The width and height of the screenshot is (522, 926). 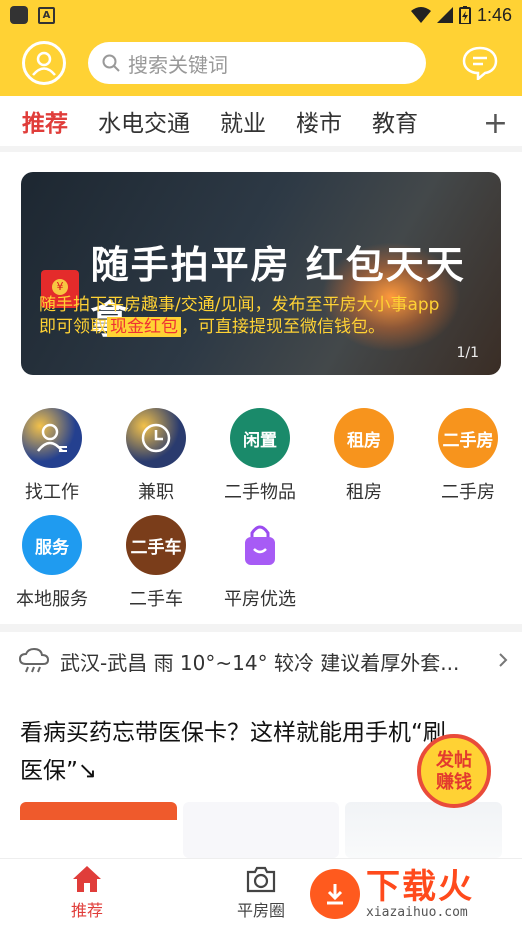 I want to click on tab-recommend: 推荐, so click(x=45, y=121).